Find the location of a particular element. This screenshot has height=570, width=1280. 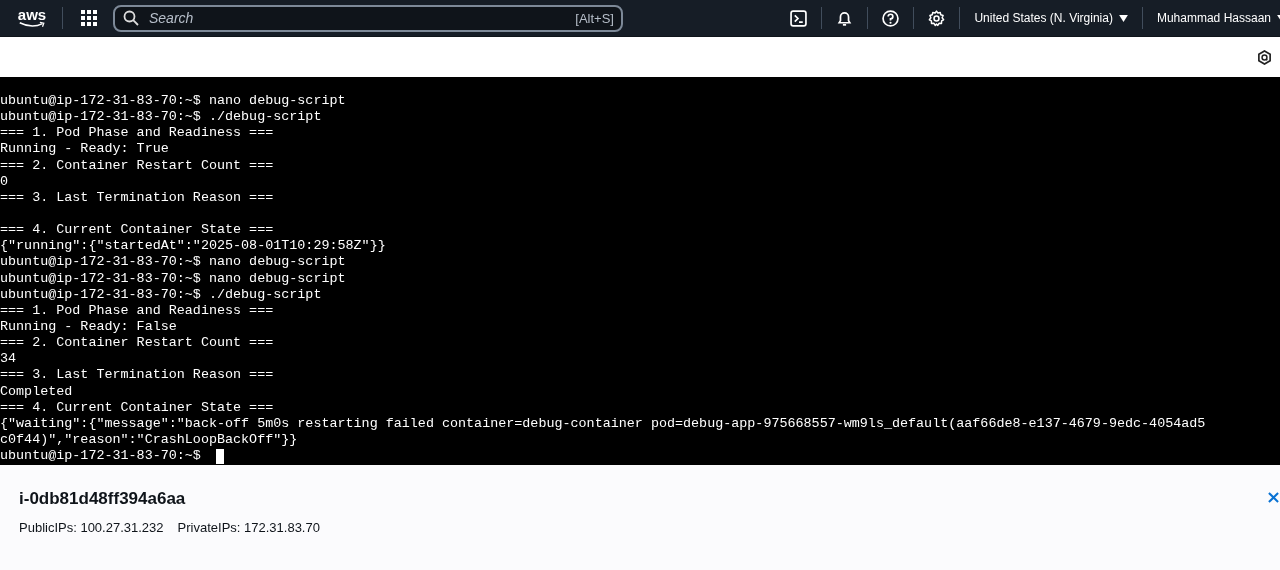

terminal-line: Completed is located at coordinates (36, 391).